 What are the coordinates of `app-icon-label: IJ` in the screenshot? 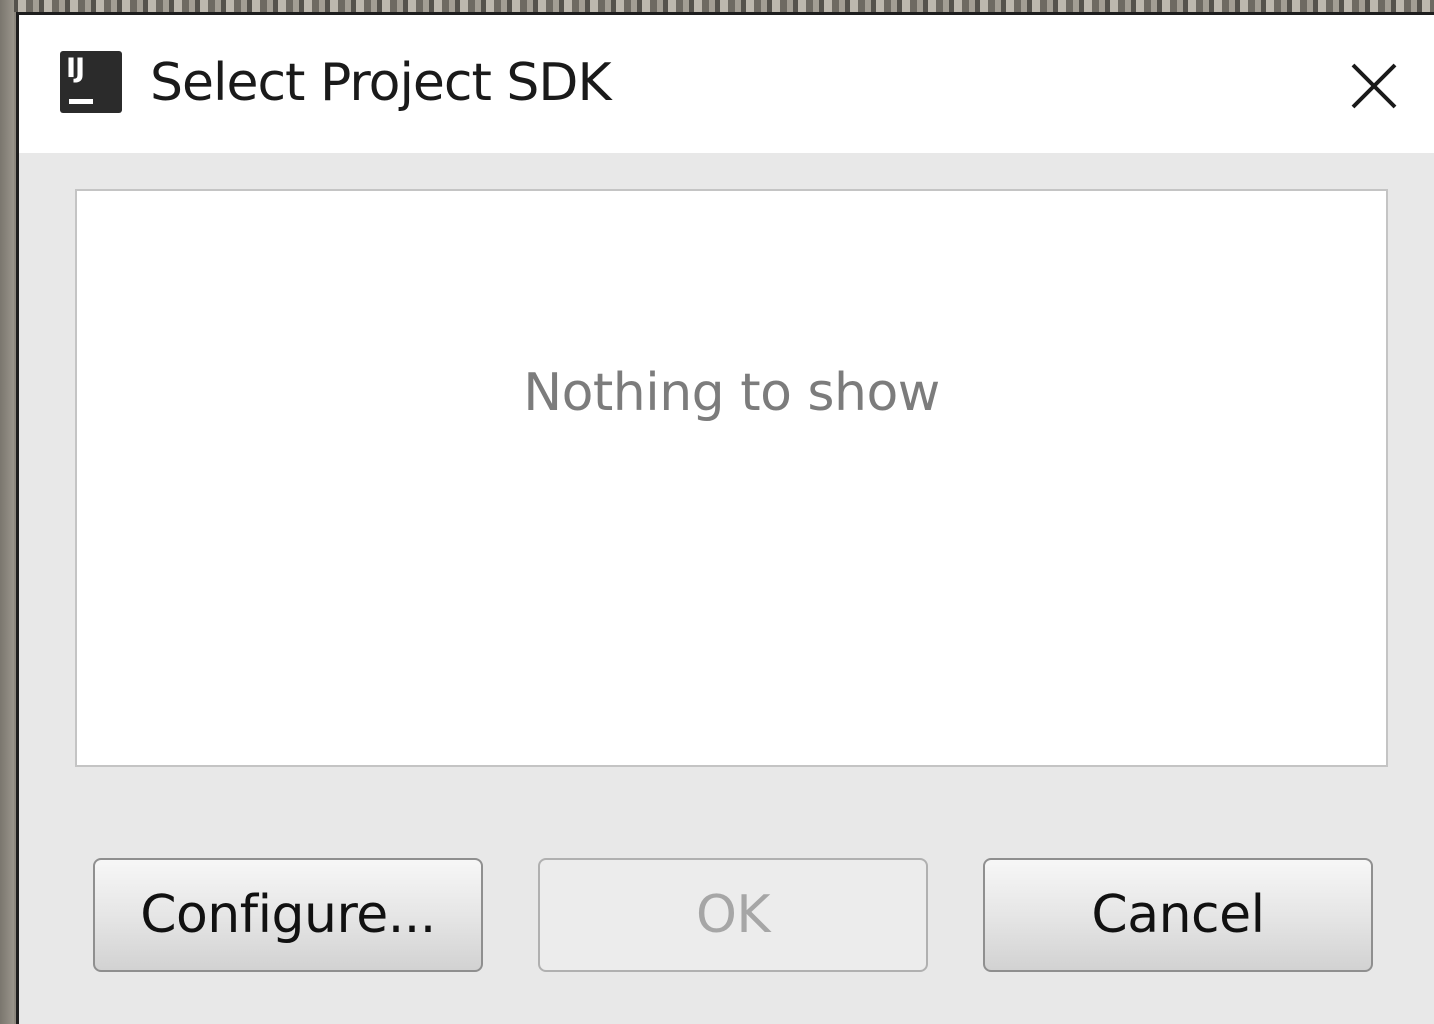 It's located at (75, 68).